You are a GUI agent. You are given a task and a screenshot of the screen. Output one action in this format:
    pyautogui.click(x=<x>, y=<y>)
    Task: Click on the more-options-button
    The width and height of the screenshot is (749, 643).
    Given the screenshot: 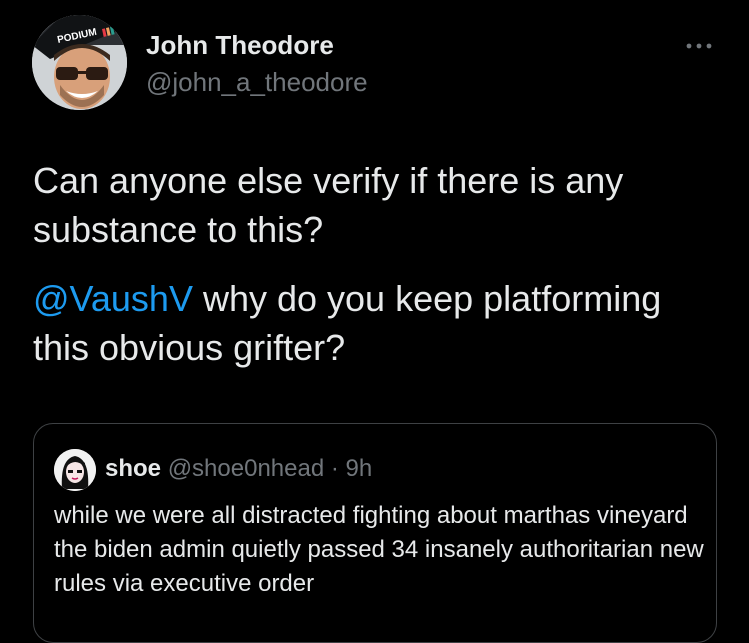 What is the action you would take?
    pyautogui.click(x=699, y=46)
    